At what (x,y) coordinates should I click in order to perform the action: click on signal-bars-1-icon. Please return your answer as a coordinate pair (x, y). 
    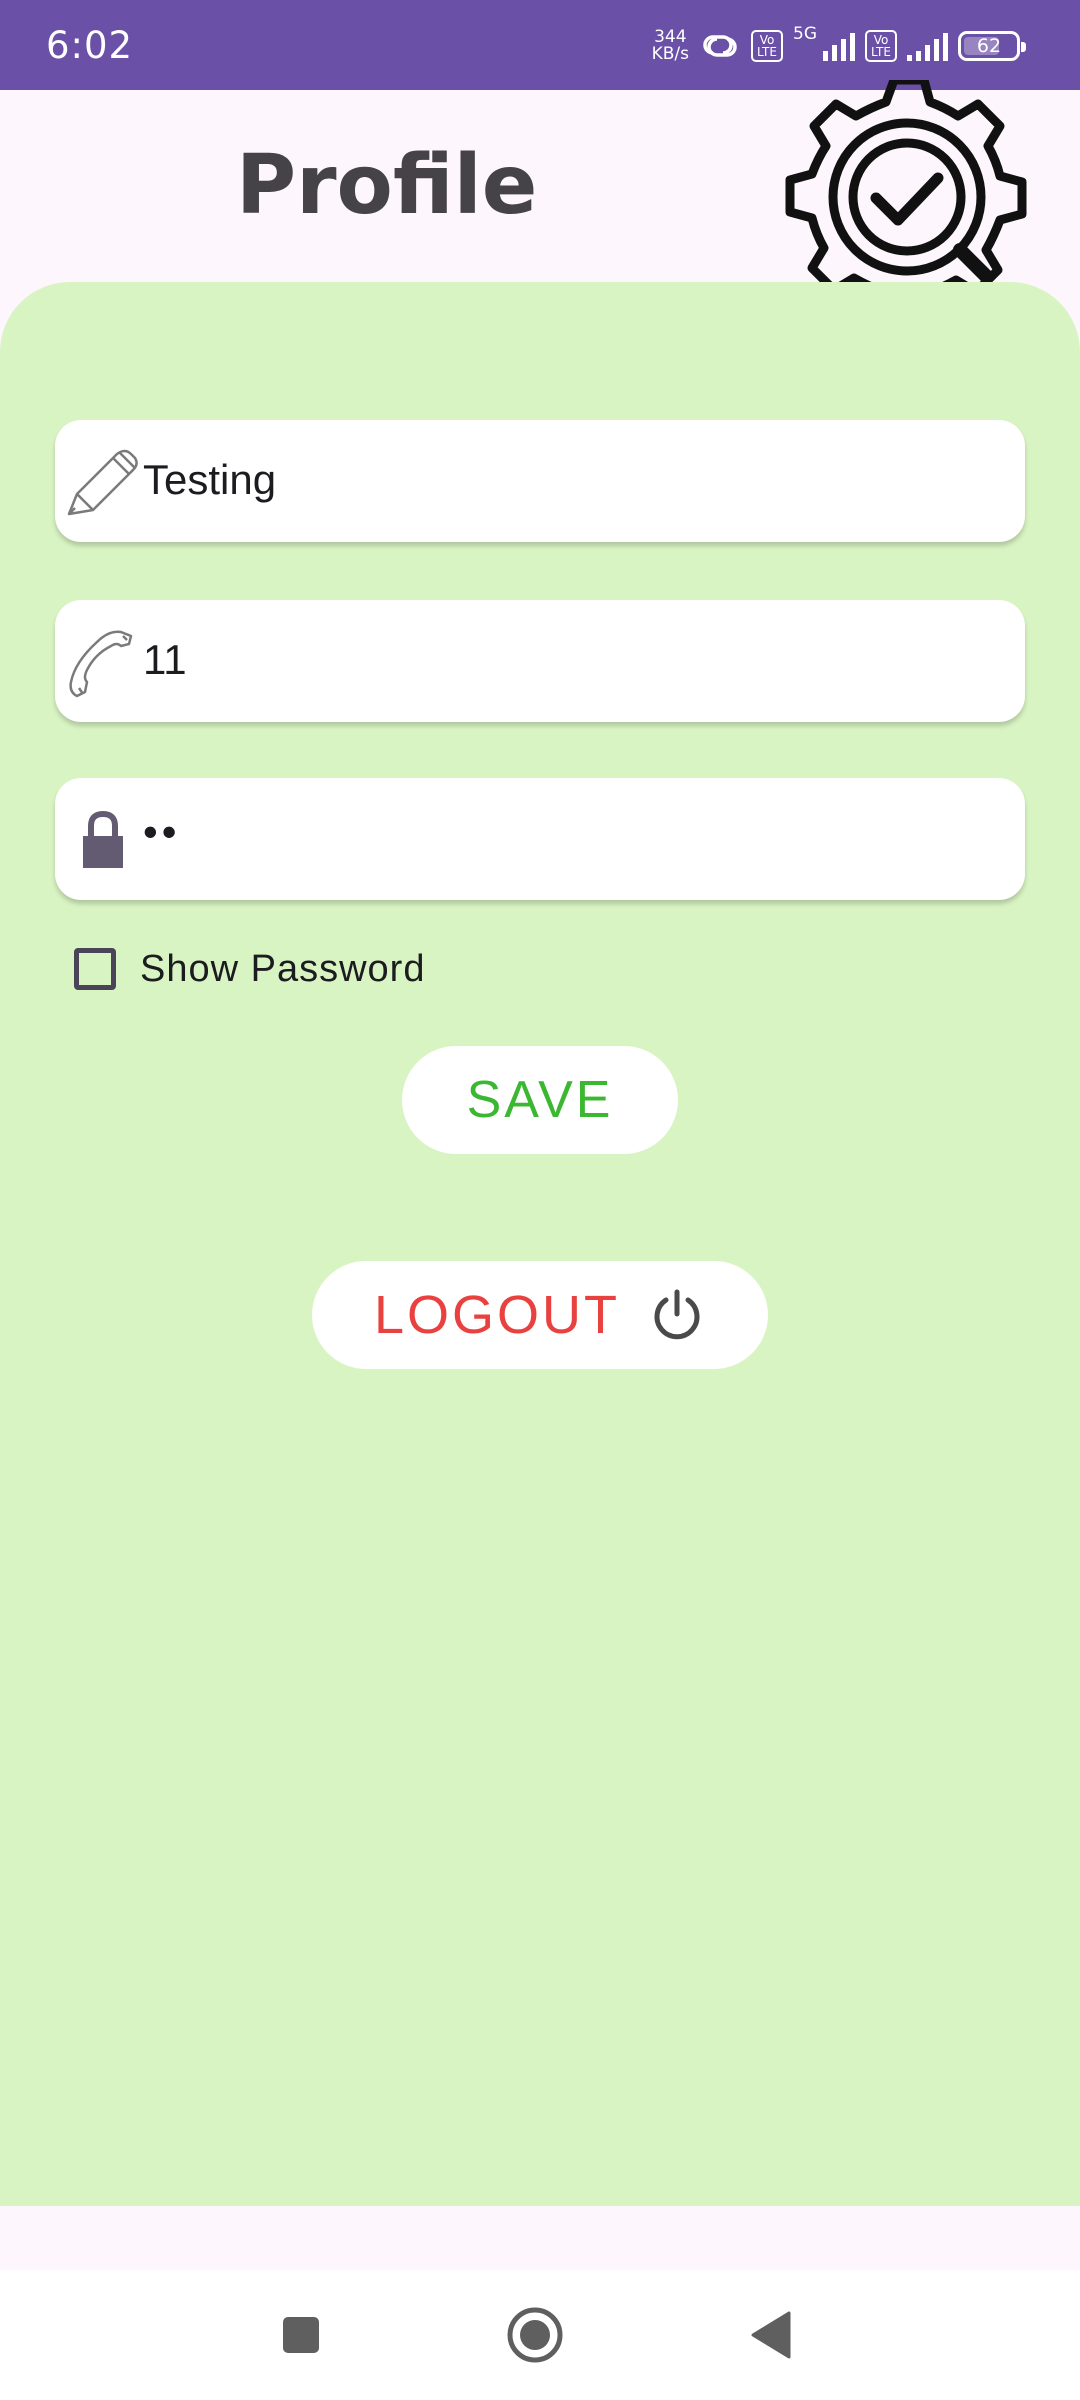
    Looking at the image, I should click on (839, 46).